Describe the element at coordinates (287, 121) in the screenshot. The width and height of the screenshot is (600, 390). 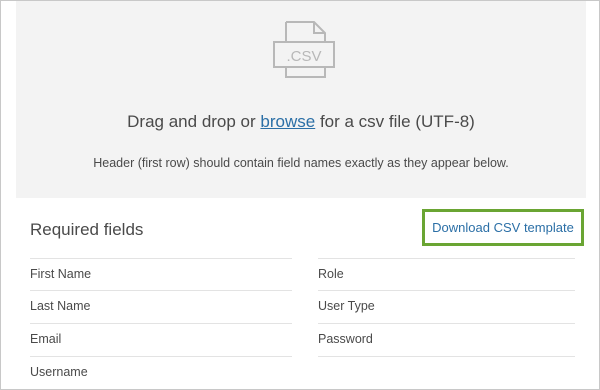
I see `browse-link: browse` at that location.